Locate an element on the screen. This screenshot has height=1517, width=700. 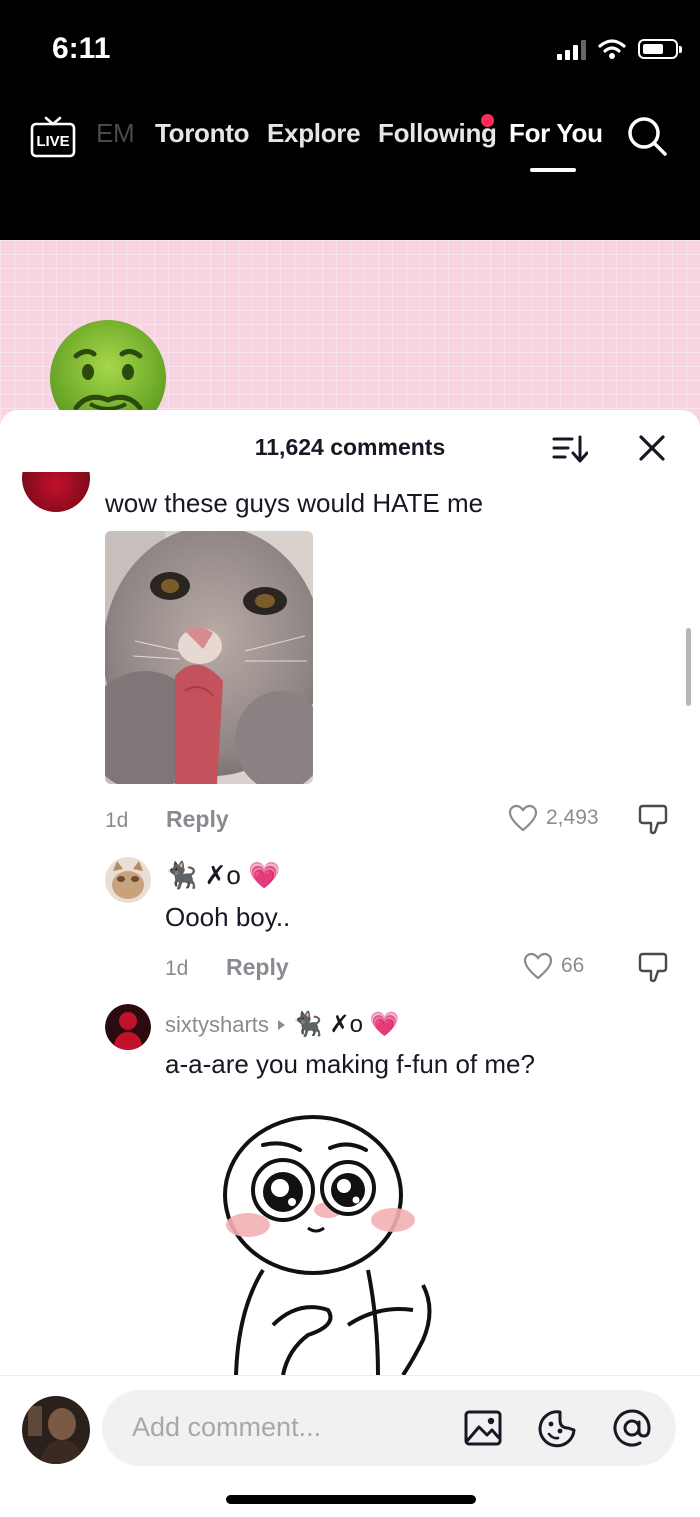
wifi-icon is located at coordinates (612, 49).